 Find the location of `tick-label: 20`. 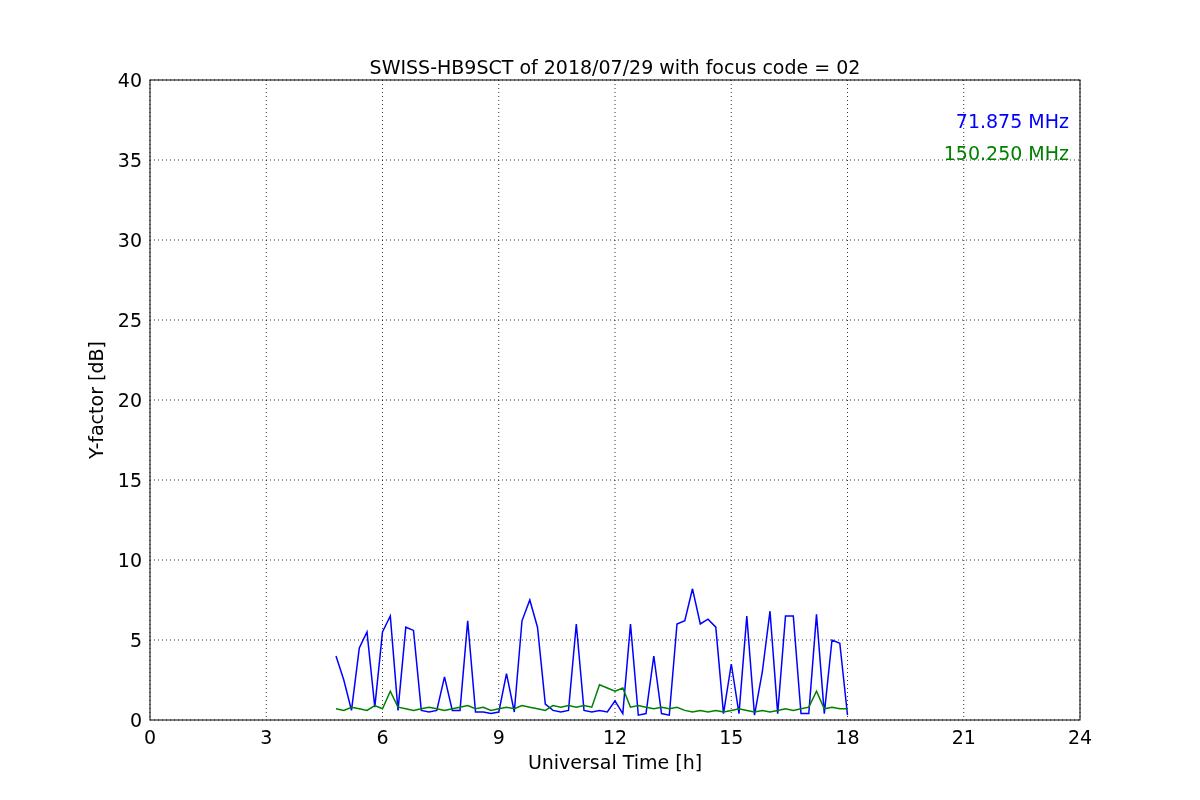

tick-label: 20 is located at coordinates (129, 400).